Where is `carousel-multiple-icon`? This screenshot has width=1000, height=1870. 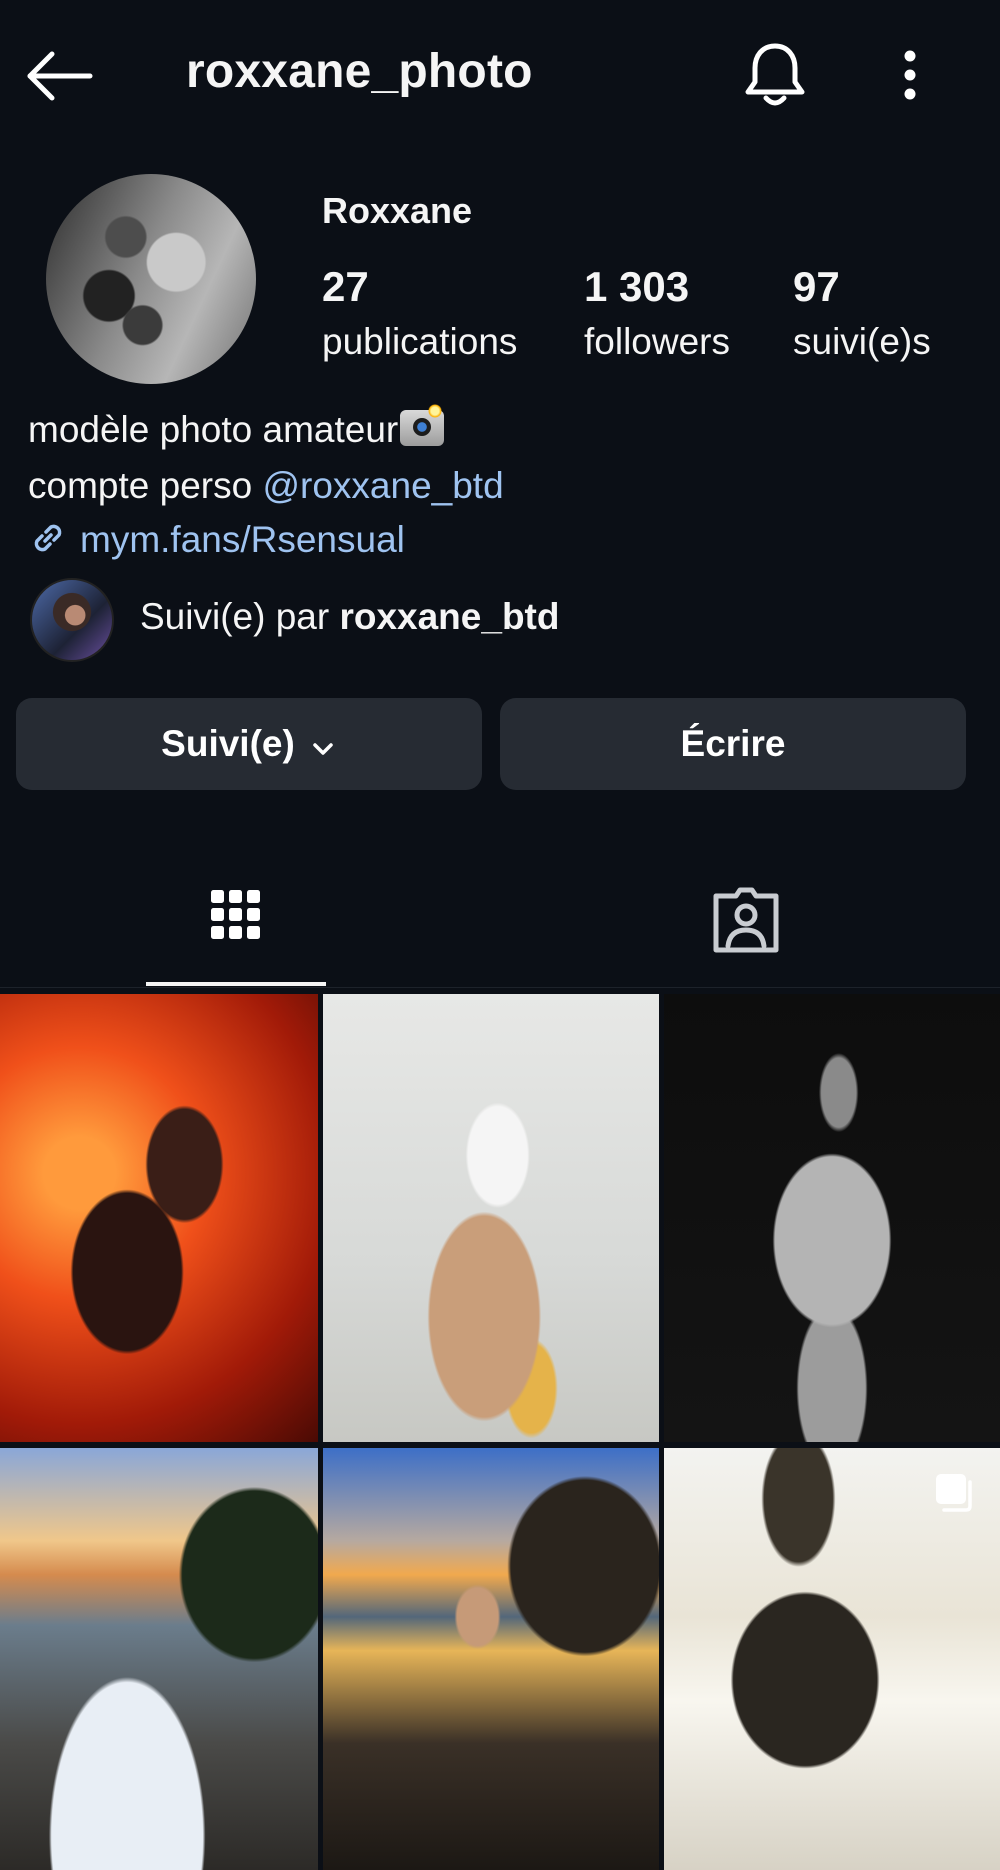
carousel-multiple-icon is located at coordinates (954, 1492).